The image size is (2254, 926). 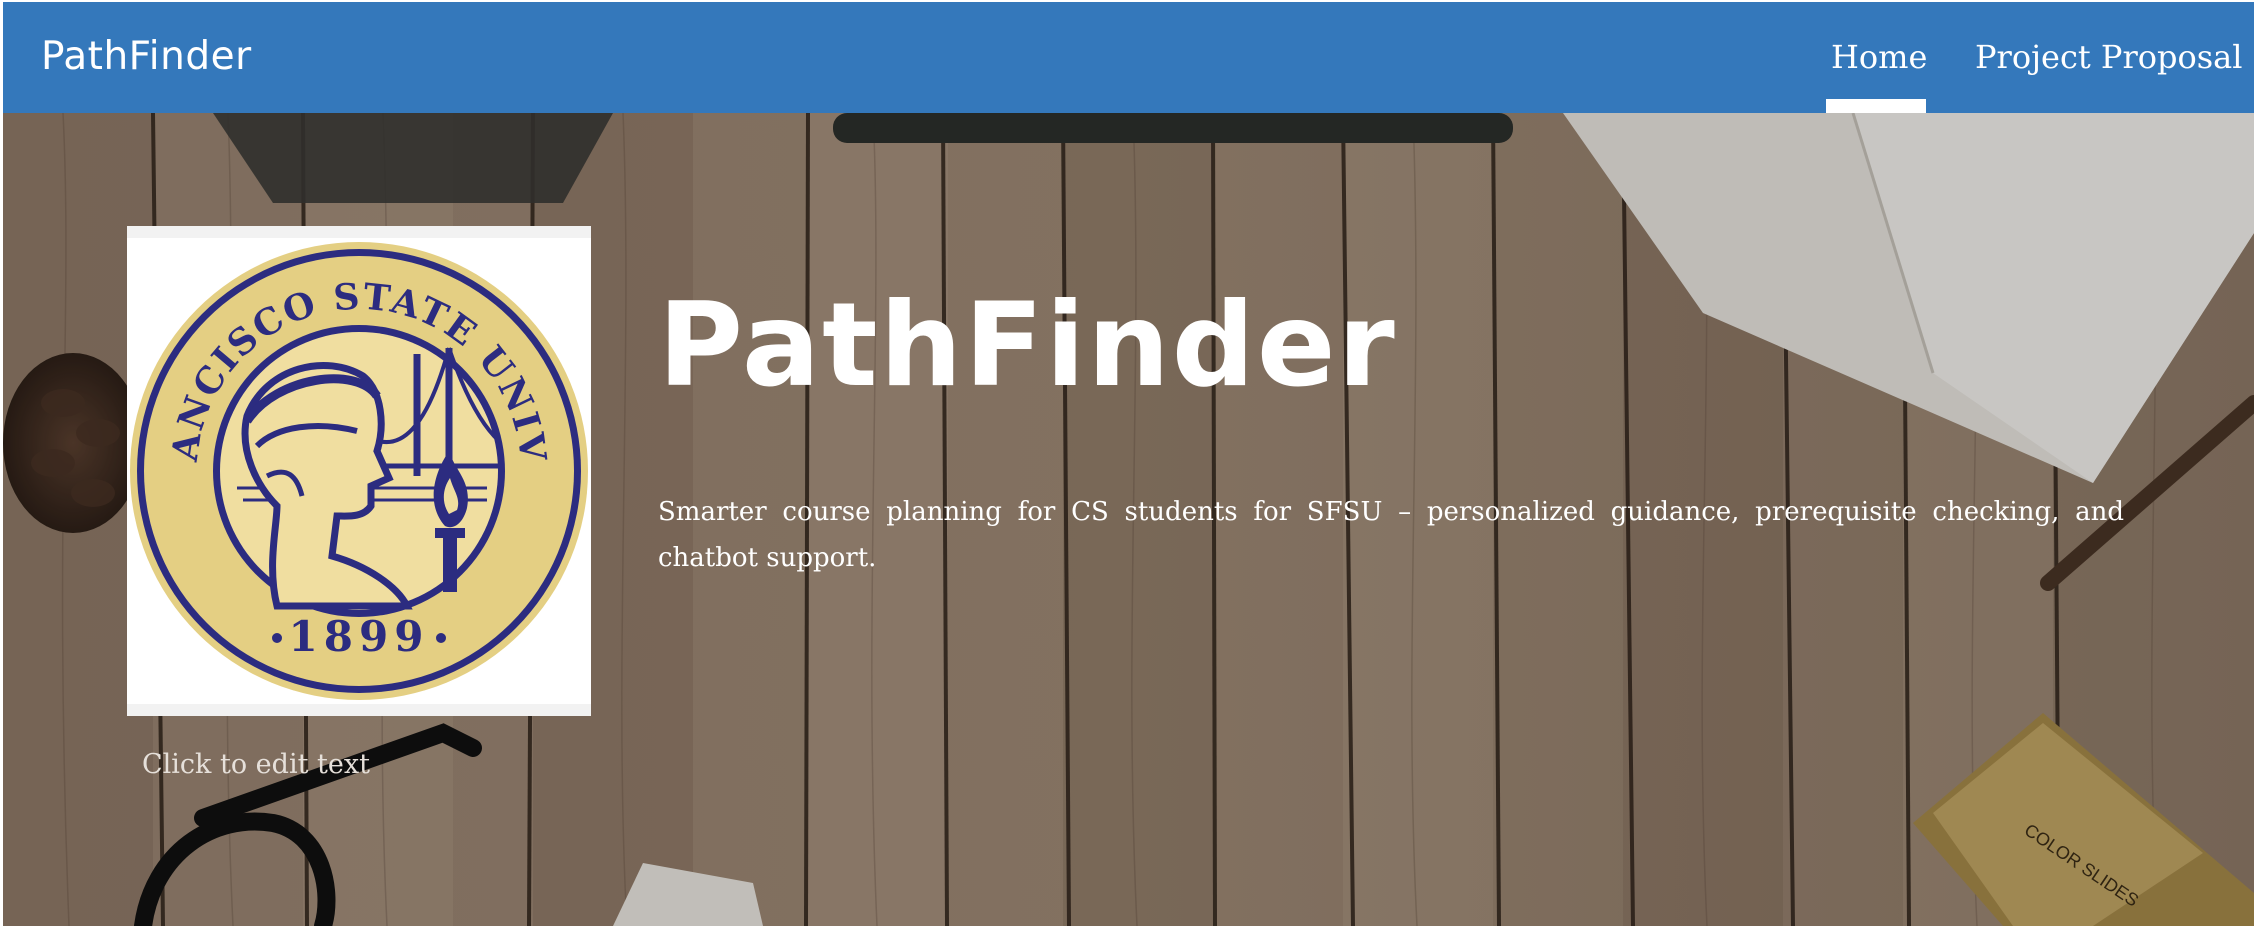 What do you see at coordinates (146, 56) in the screenshot?
I see `brand-logo-link: PathFinder` at bounding box center [146, 56].